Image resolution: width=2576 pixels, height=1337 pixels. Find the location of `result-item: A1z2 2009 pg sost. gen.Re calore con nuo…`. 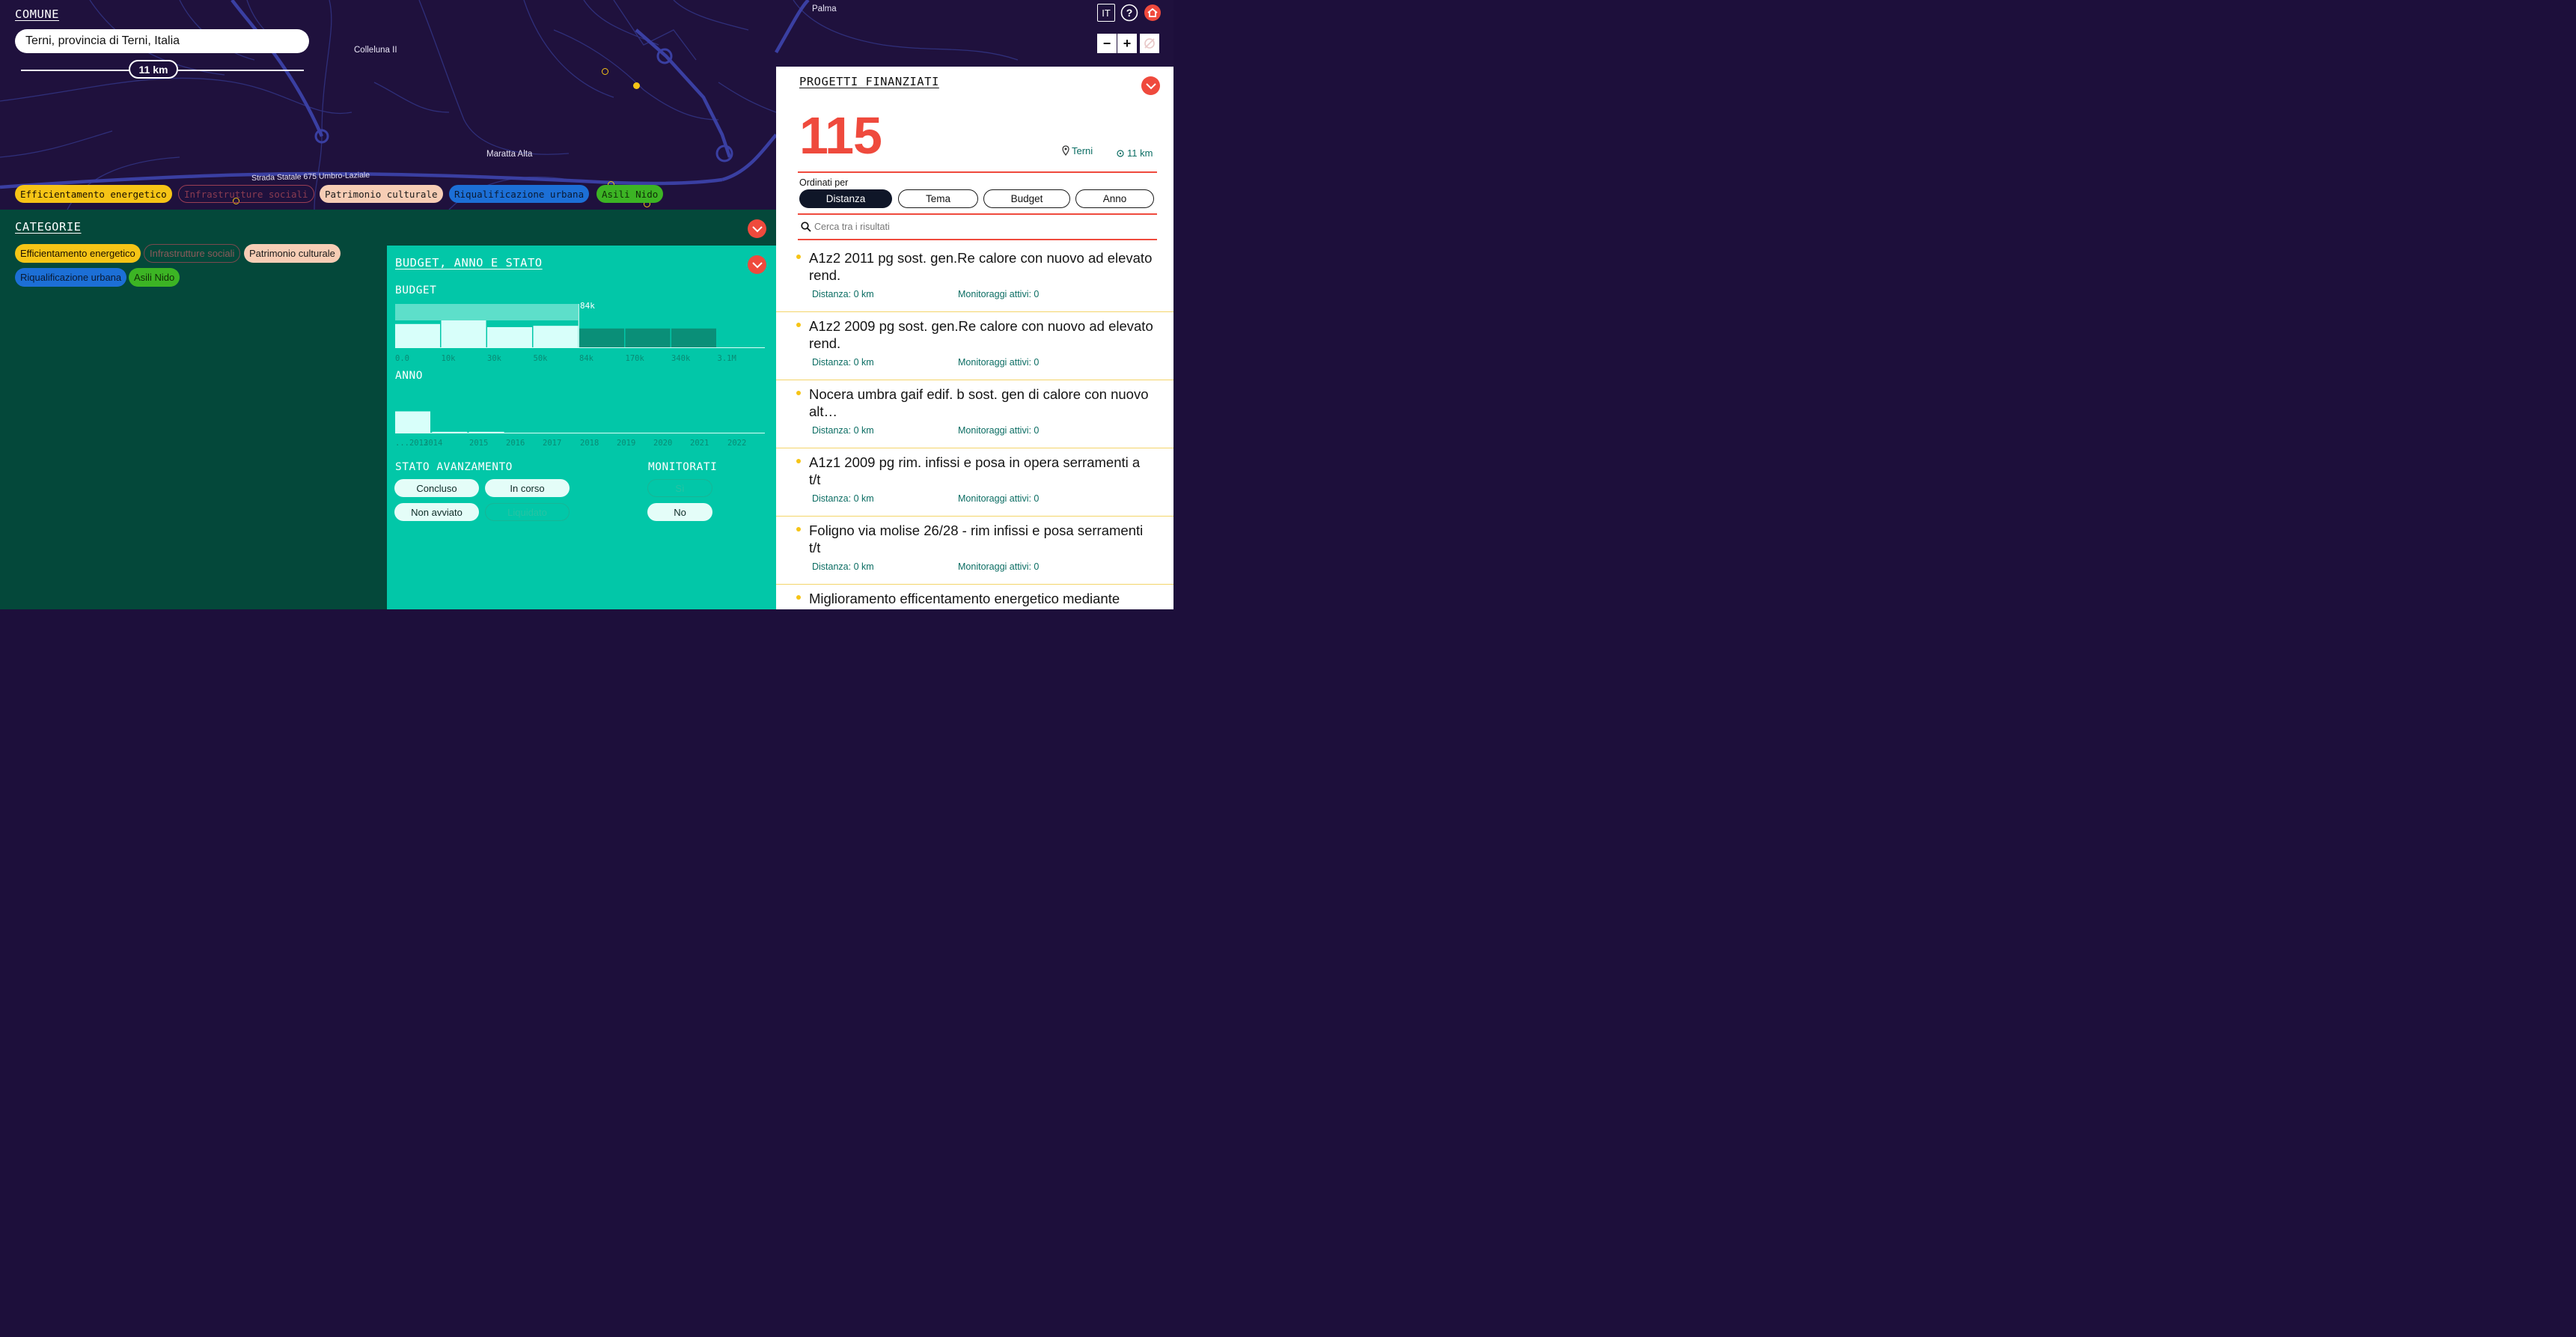

result-item: A1z2 2009 pg sost. gen.Re calore con nuo… is located at coordinates (974, 346).